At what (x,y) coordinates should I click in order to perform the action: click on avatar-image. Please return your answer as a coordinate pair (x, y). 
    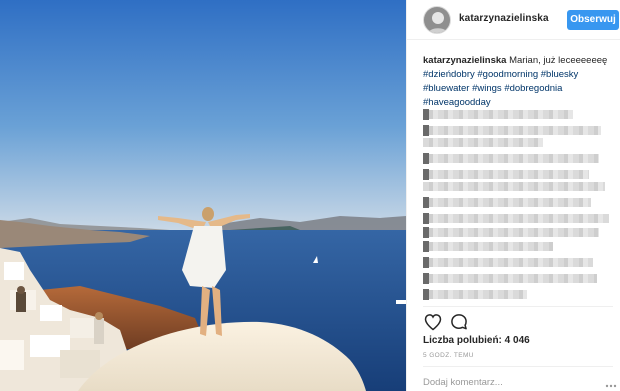
    Looking at the image, I should click on (437, 20).